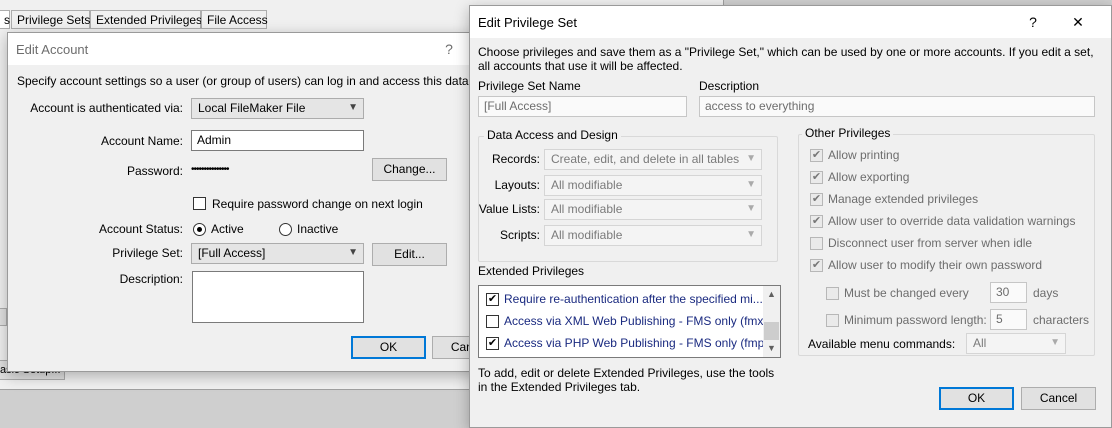  What do you see at coordinates (318, 229) in the screenshot?
I see `status-inactive-label: Inactive` at bounding box center [318, 229].